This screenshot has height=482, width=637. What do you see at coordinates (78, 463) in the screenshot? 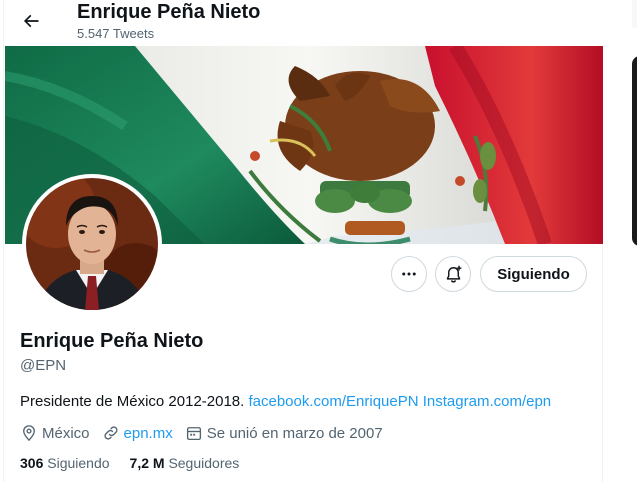
I see `following-label: Siguiendo` at bounding box center [78, 463].